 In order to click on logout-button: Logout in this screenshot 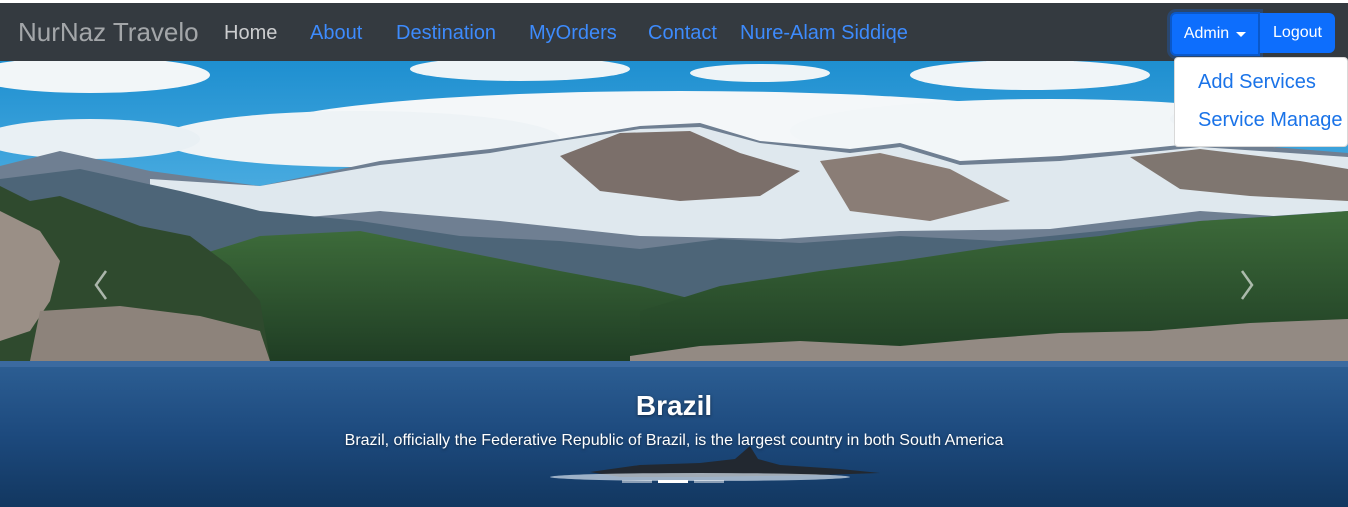, I will do `click(1297, 33)`.